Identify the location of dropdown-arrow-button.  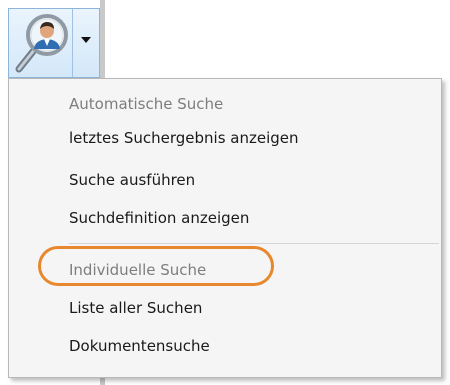
(86, 43).